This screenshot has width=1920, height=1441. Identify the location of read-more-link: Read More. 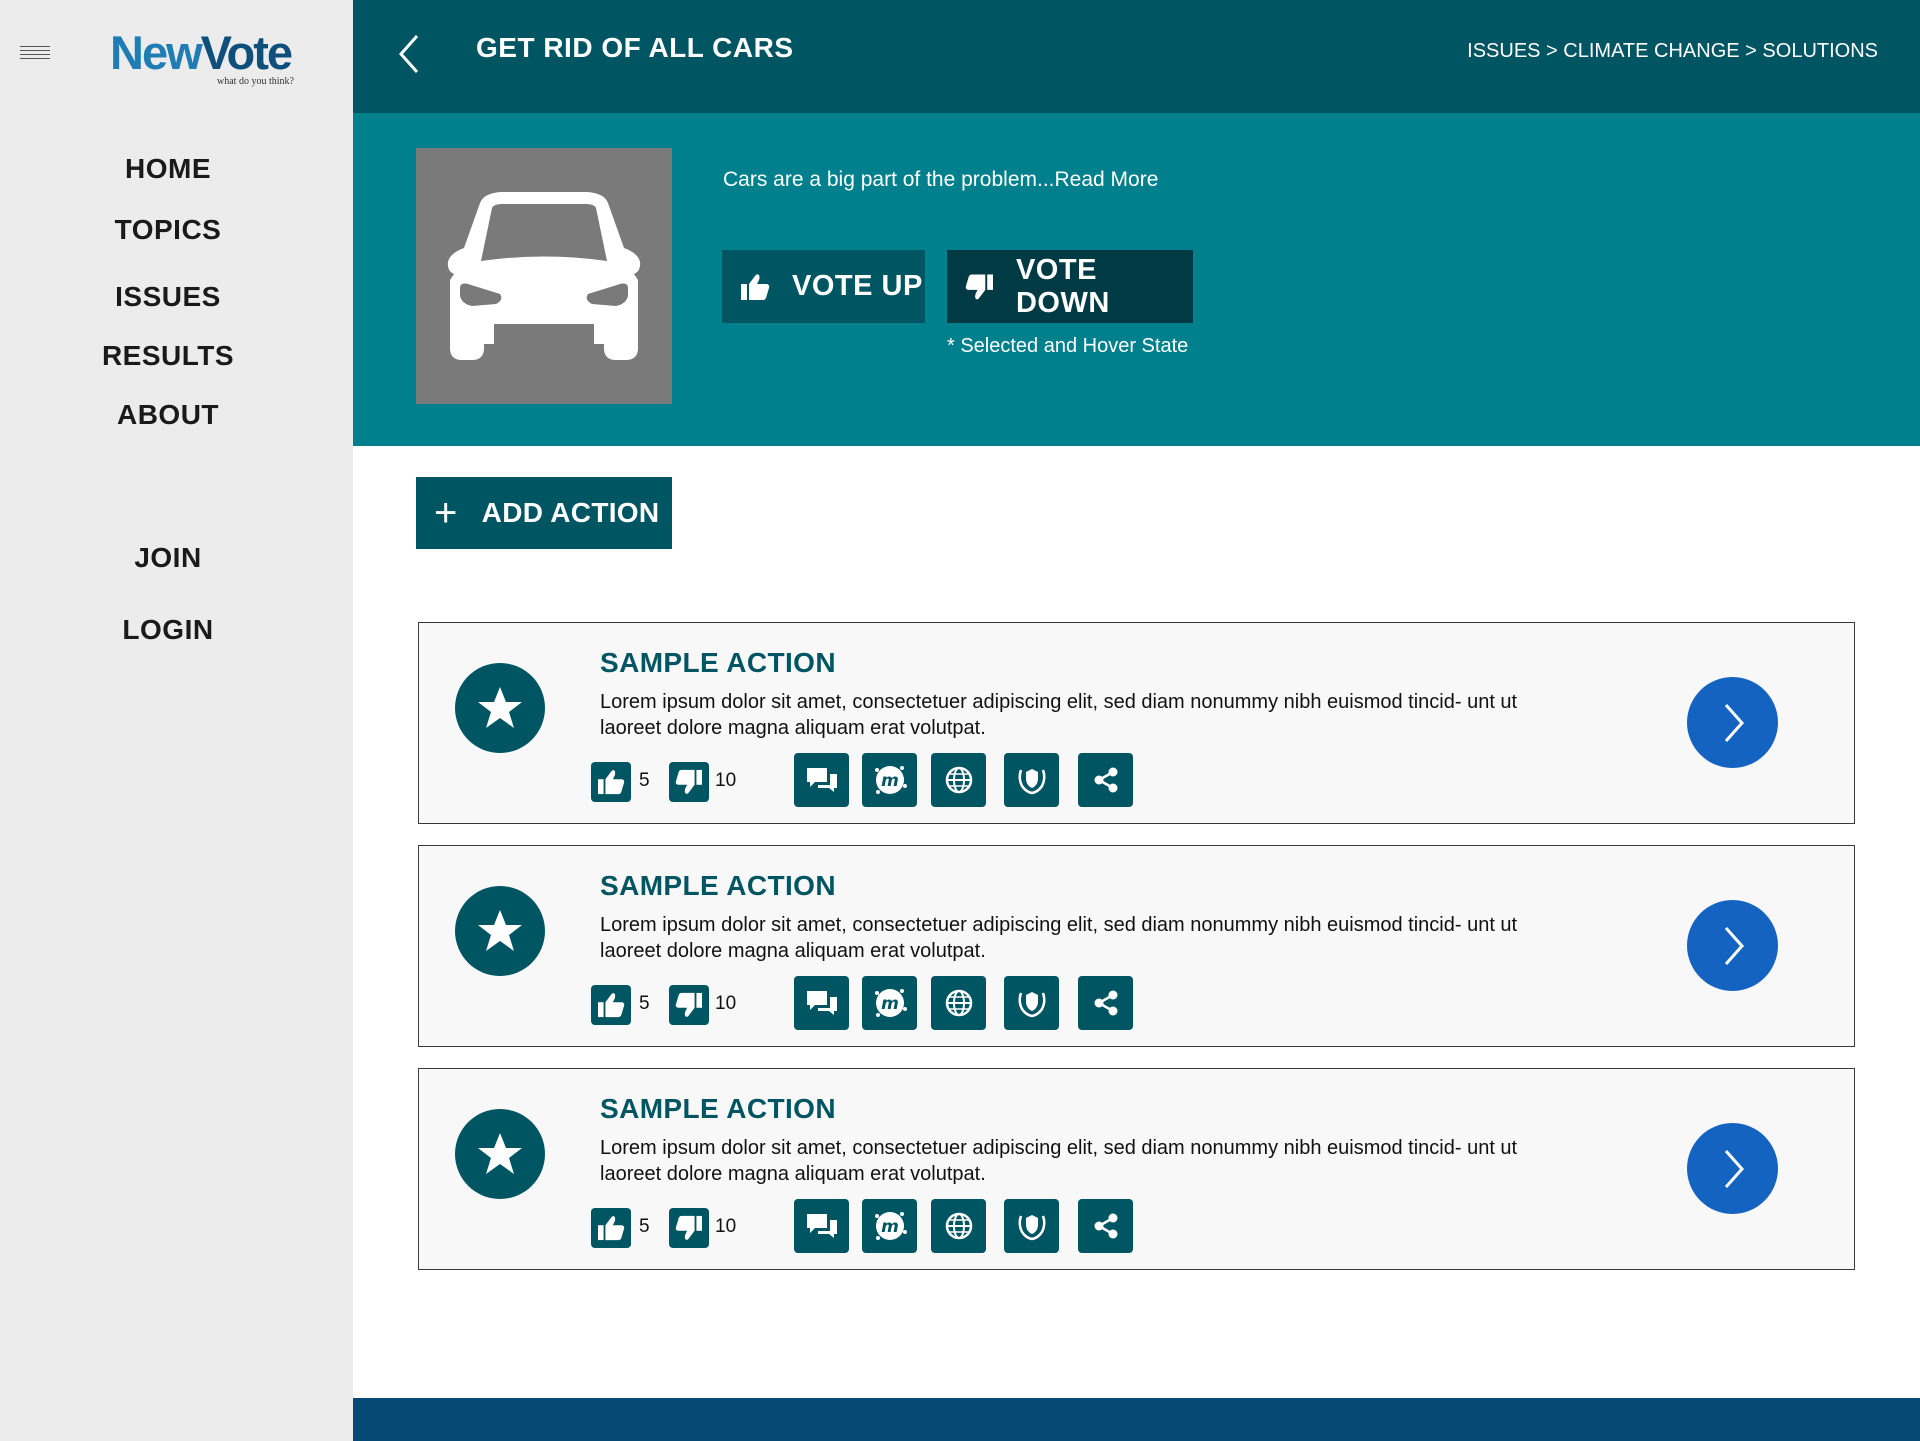
(1107, 179).